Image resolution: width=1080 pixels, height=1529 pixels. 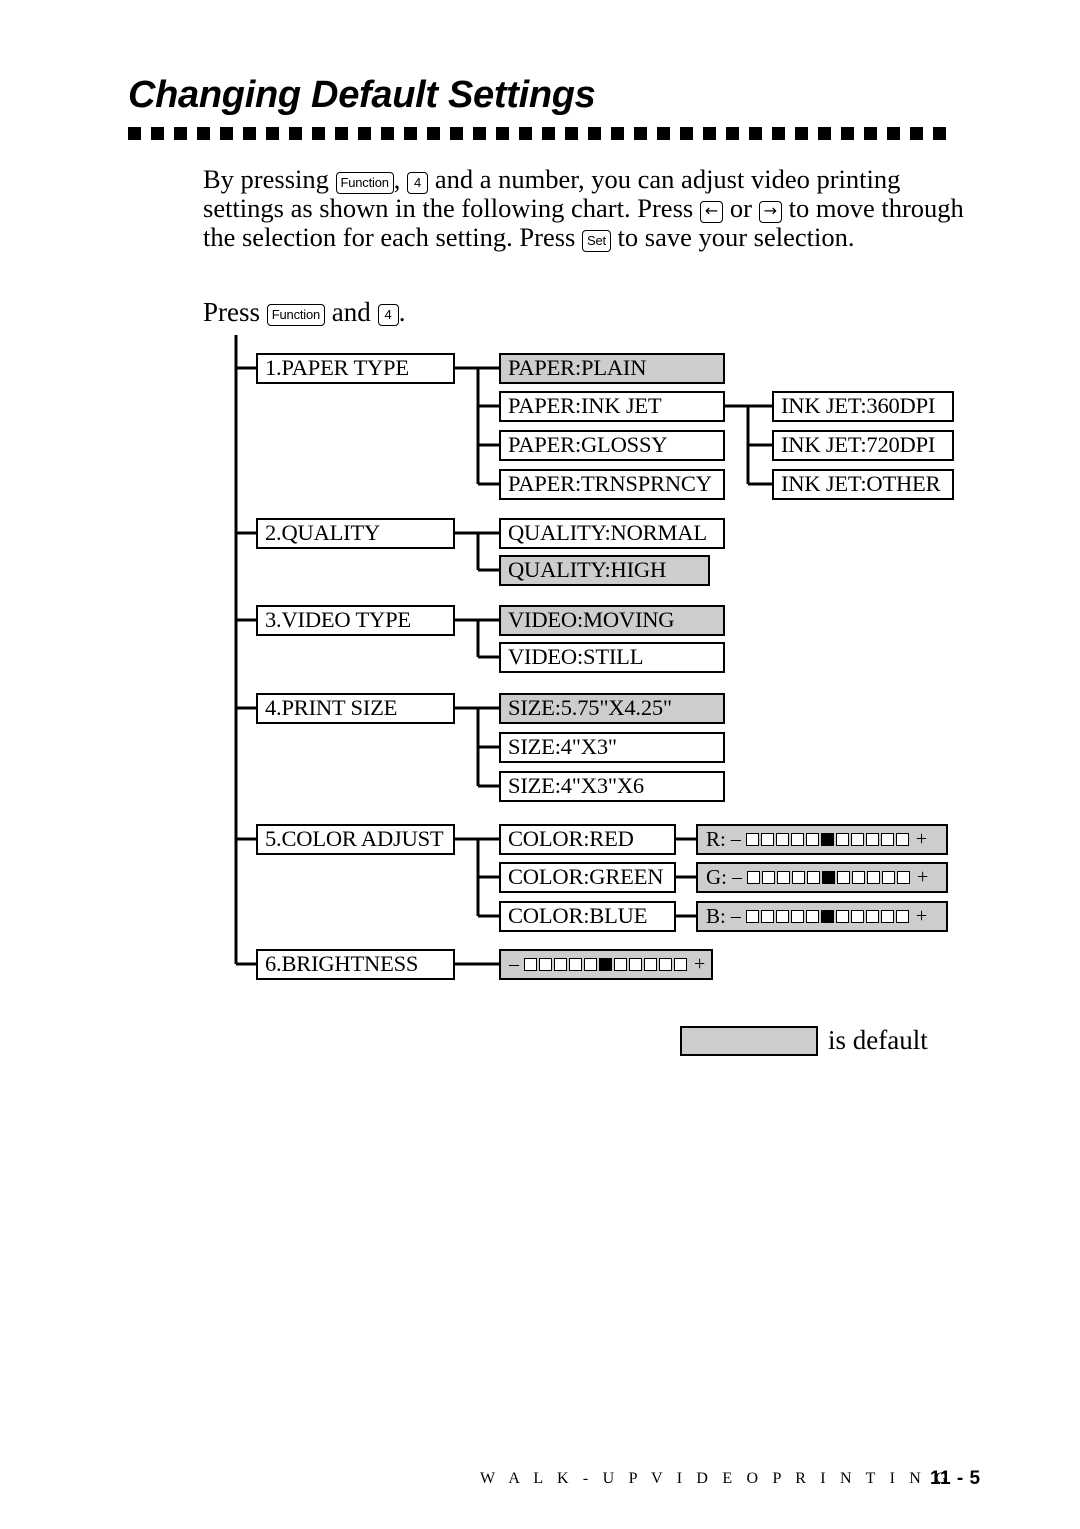 What do you see at coordinates (955, 1478) in the screenshot?
I see `footer-page-number: 11 - 5` at bounding box center [955, 1478].